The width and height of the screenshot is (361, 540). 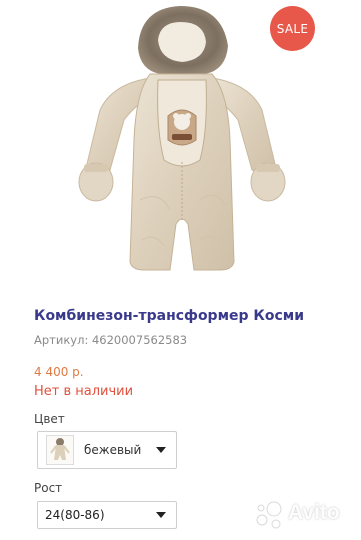 I want to click on stock-status: Нет в наличии, so click(x=84, y=391).